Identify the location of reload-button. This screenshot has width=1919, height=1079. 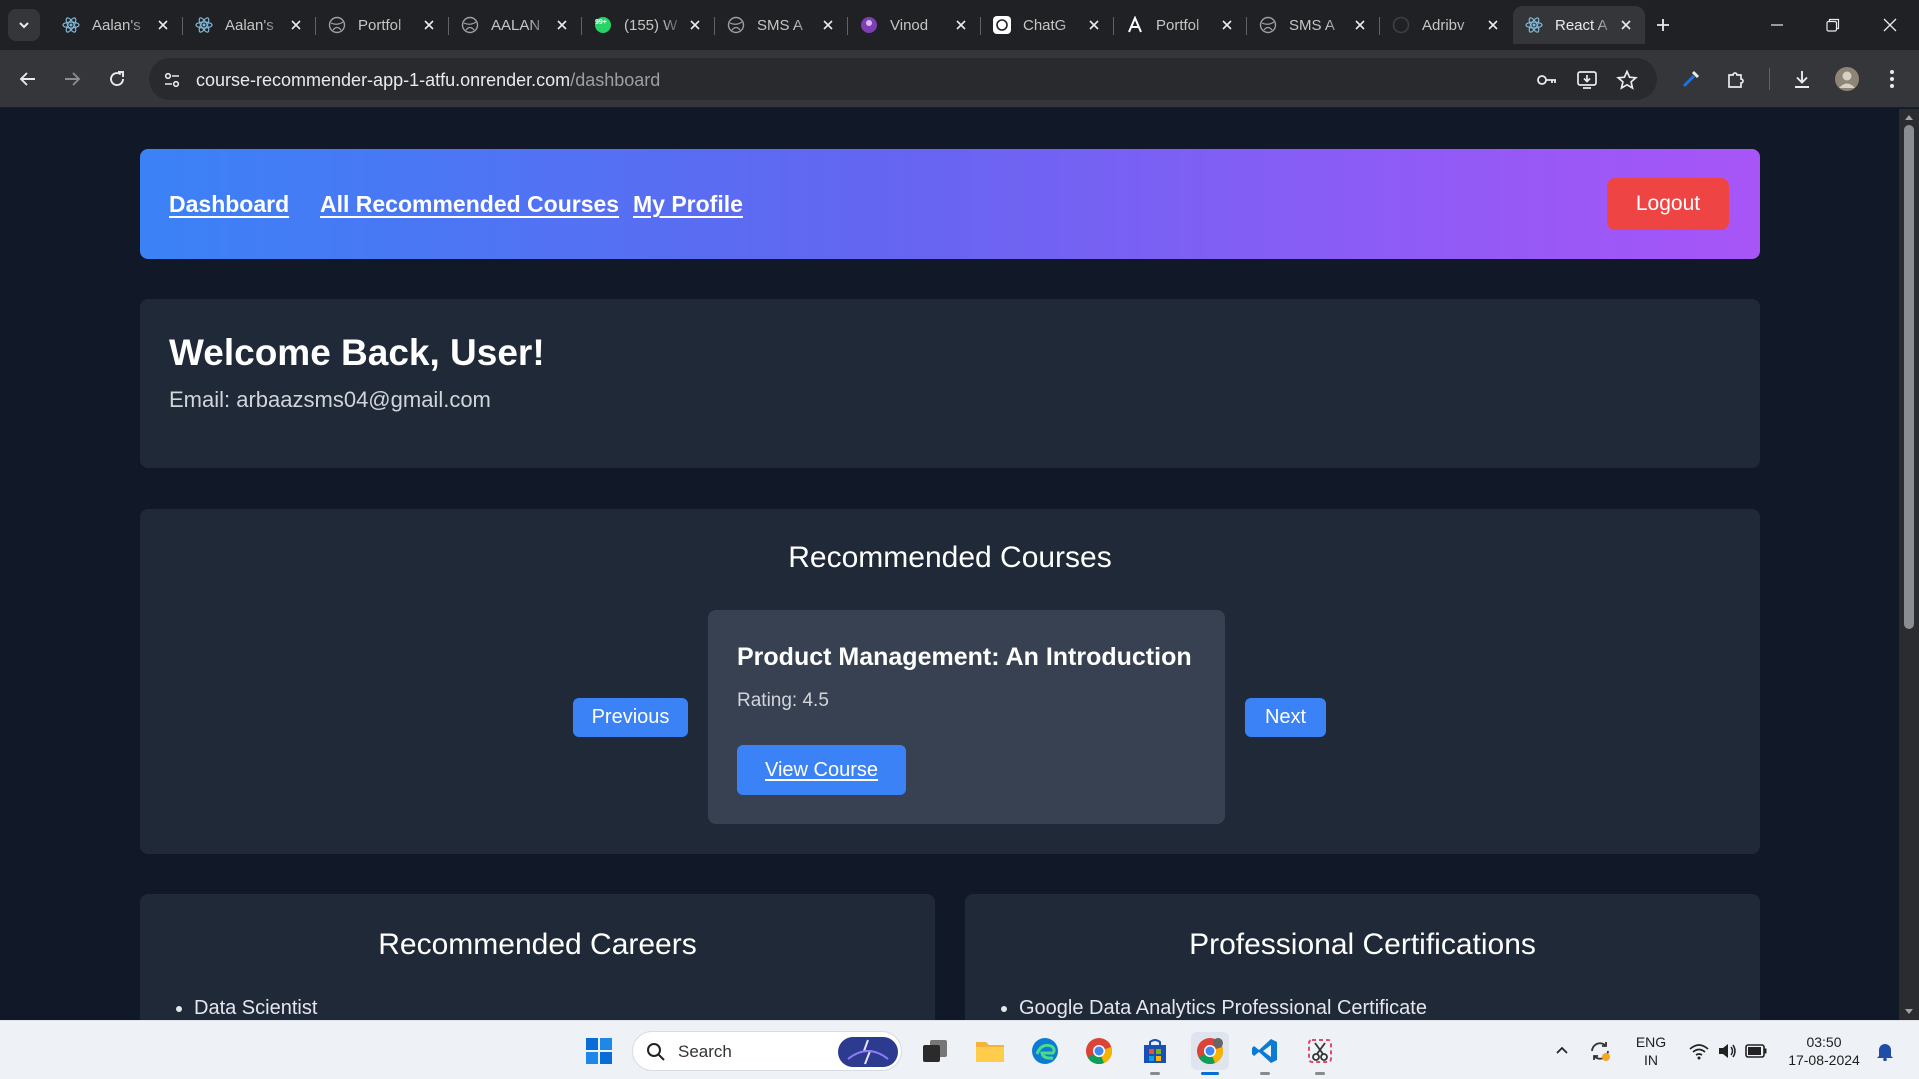
(117, 79).